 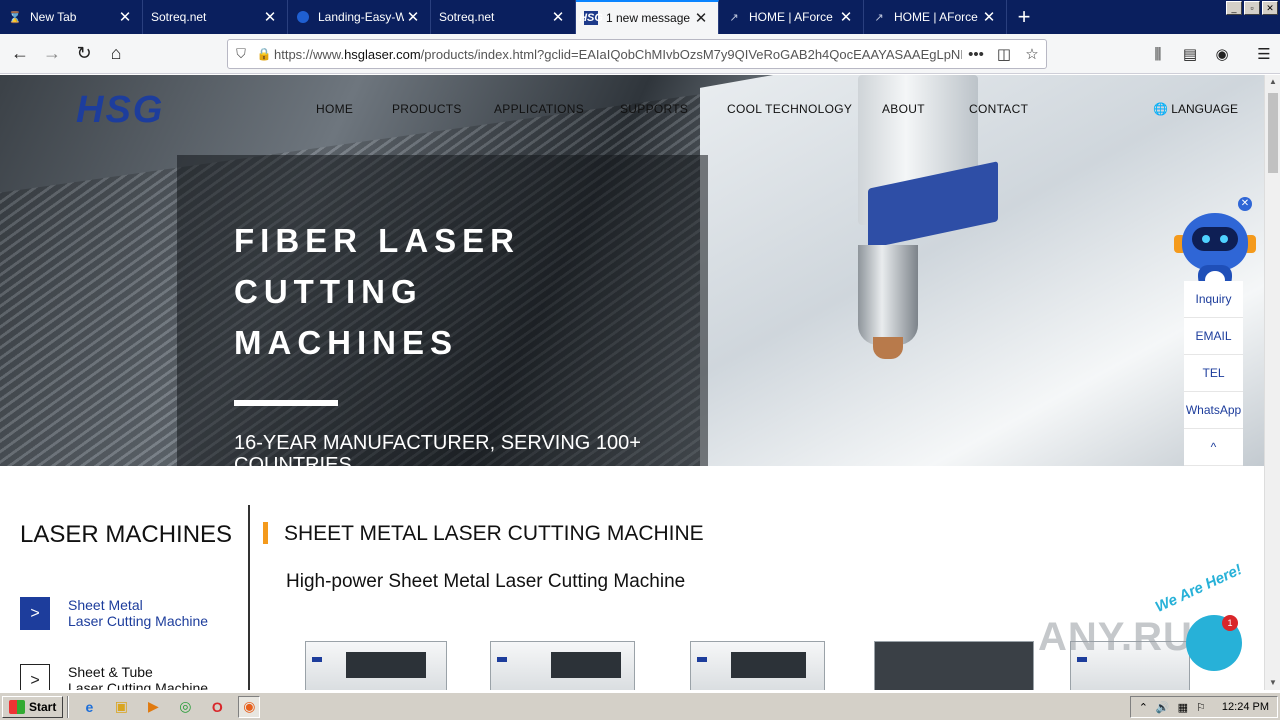 What do you see at coordinates (84, 54) in the screenshot?
I see `reload-icon: ↻` at bounding box center [84, 54].